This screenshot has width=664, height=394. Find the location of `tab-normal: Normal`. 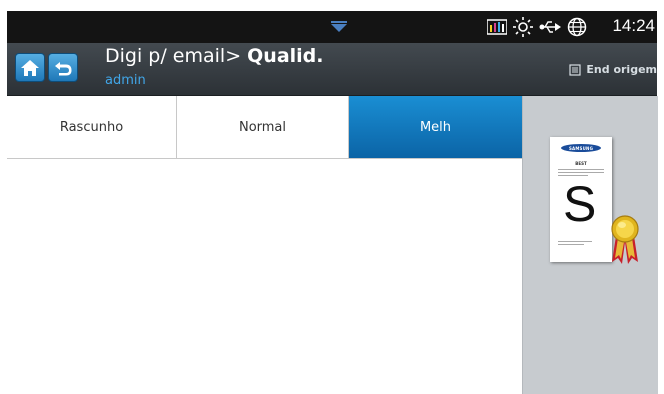

tab-normal: Normal is located at coordinates (263, 127).